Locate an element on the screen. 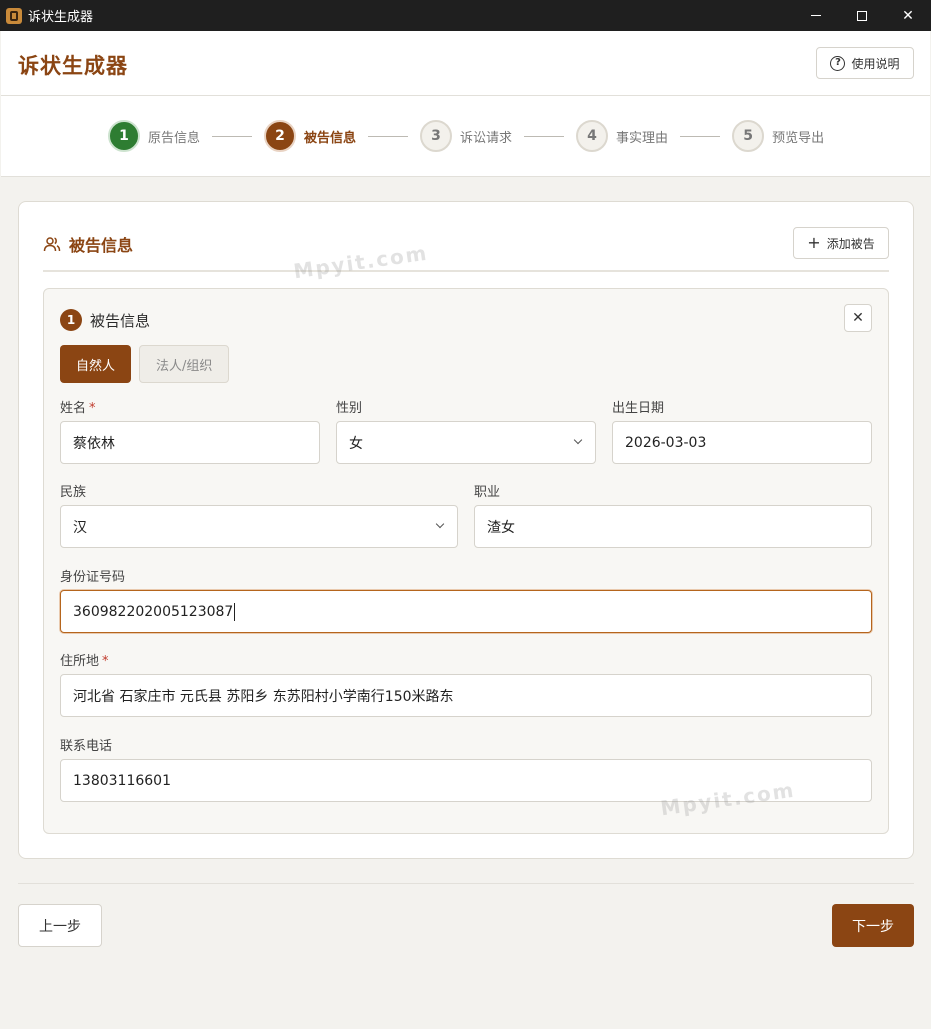 The height and width of the screenshot is (1029, 931). defendant-index-badge: 1 is located at coordinates (71, 320).